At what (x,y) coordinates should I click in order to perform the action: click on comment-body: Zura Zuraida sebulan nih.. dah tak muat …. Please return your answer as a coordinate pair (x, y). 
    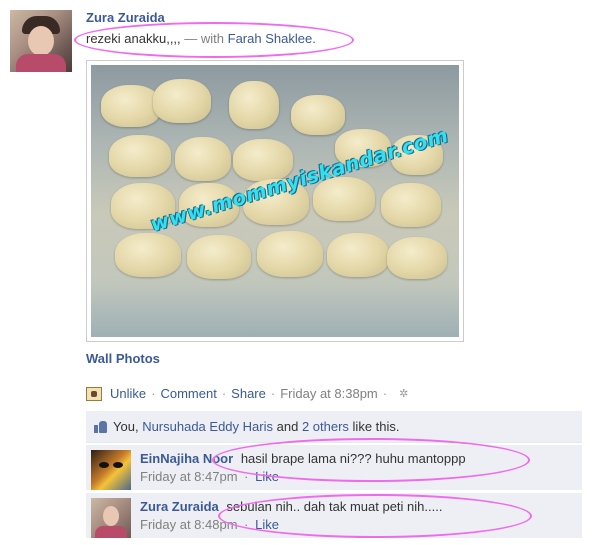
    Looking at the image, I should click on (291, 506).